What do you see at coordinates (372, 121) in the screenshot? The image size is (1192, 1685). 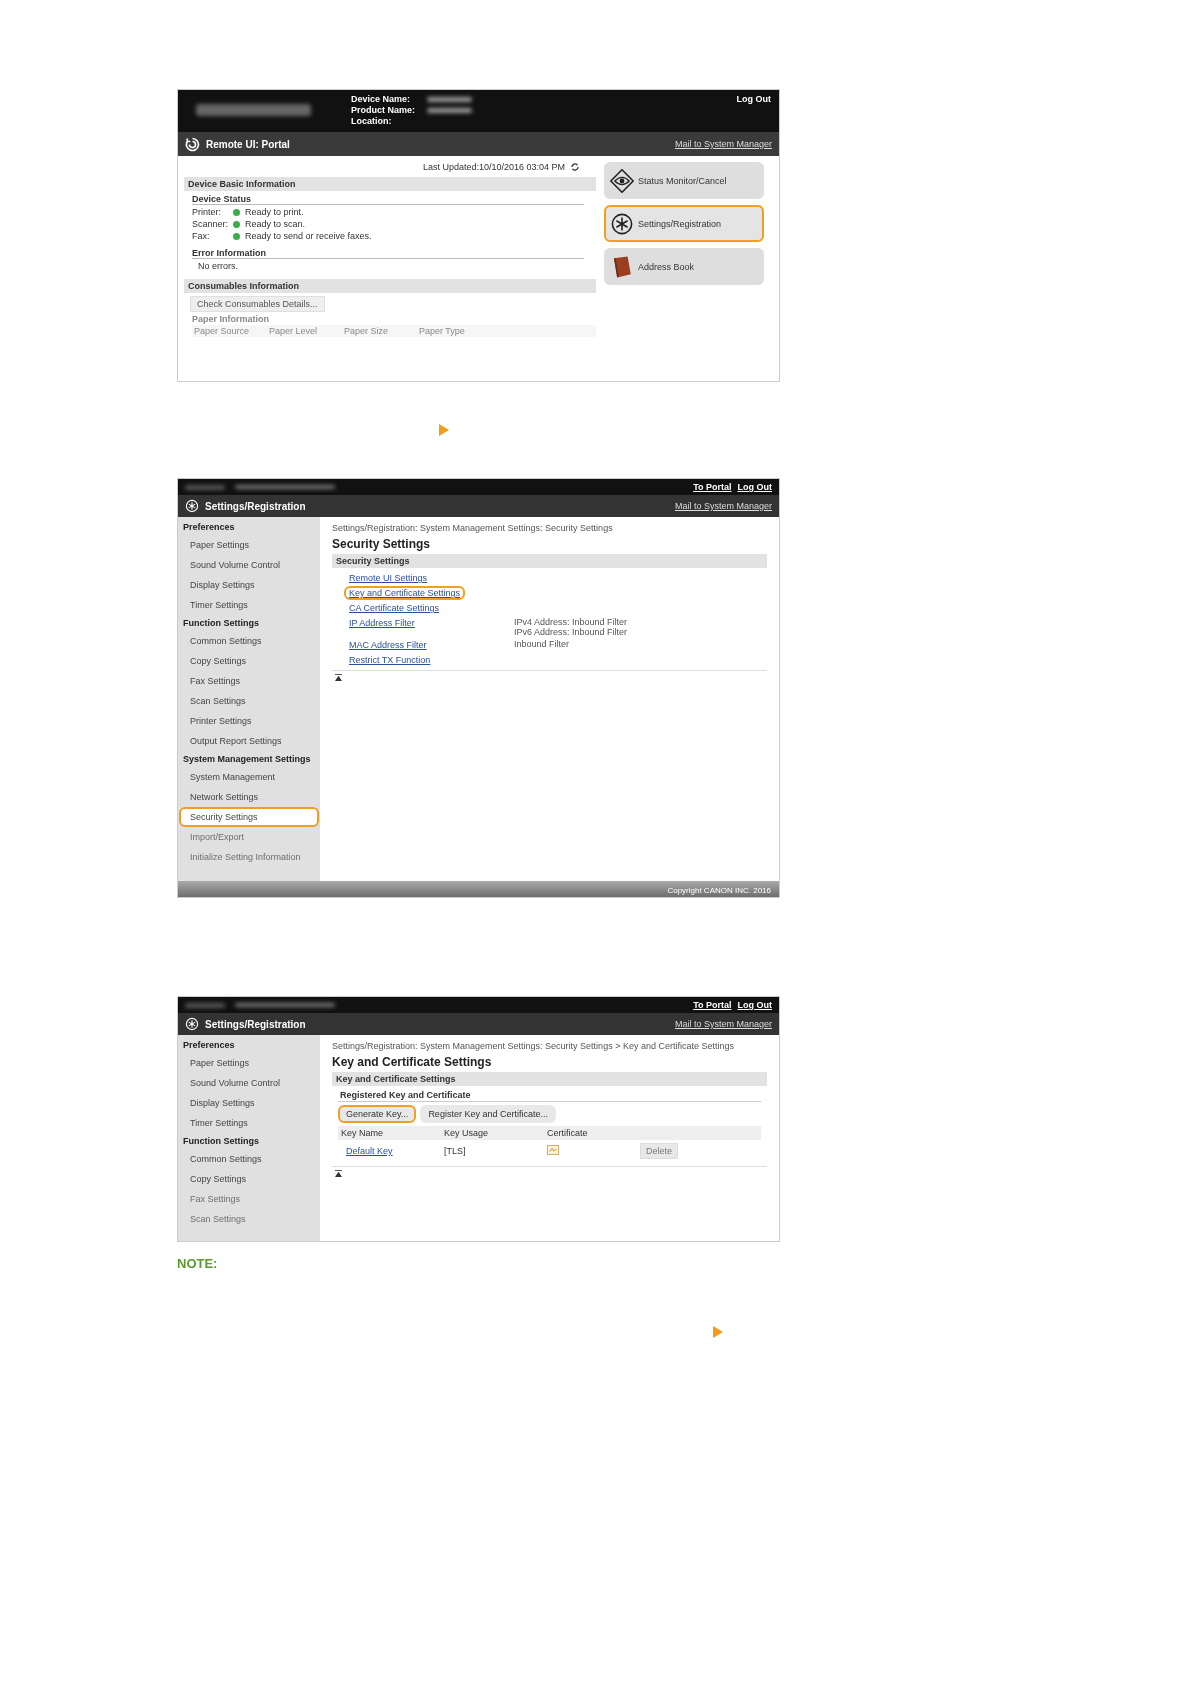 I see `device-label: Location:` at bounding box center [372, 121].